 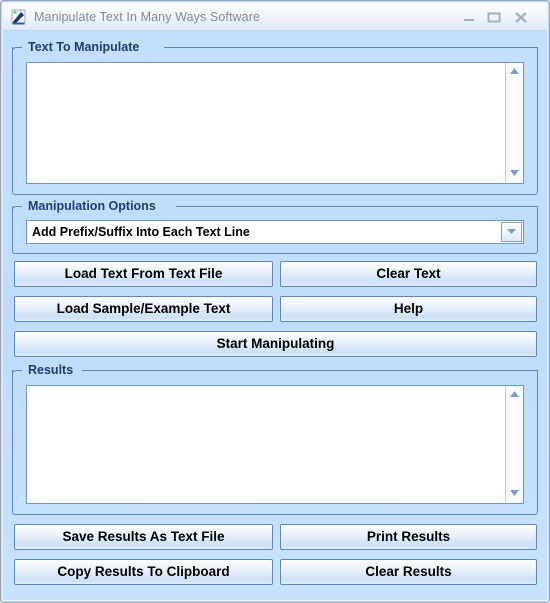 What do you see at coordinates (51, 370) in the screenshot?
I see `group-label-results: Results` at bounding box center [51, 370].